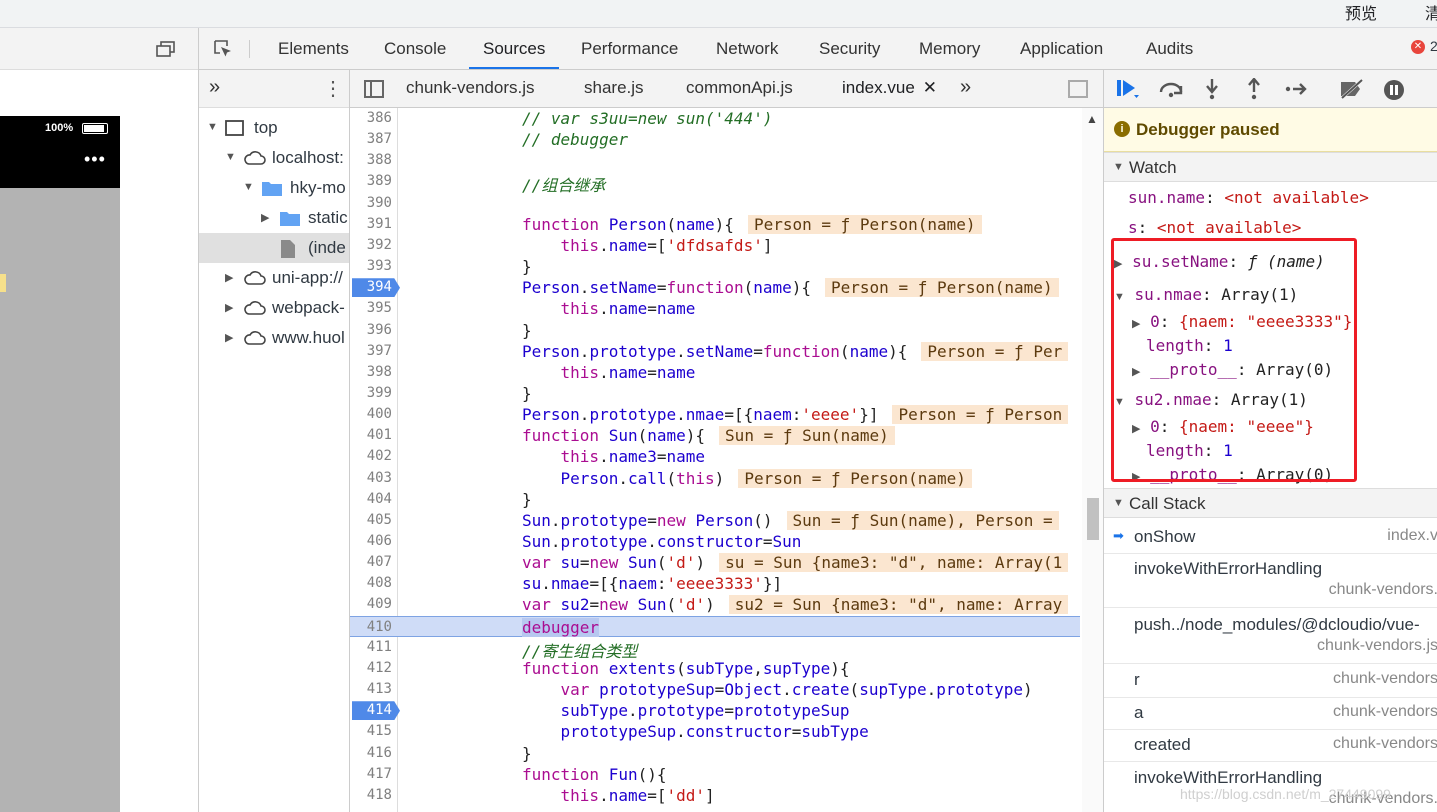 The height and width of the screenshot is (812, 1437). I want to click on line-number: 387, so click(371, 139).